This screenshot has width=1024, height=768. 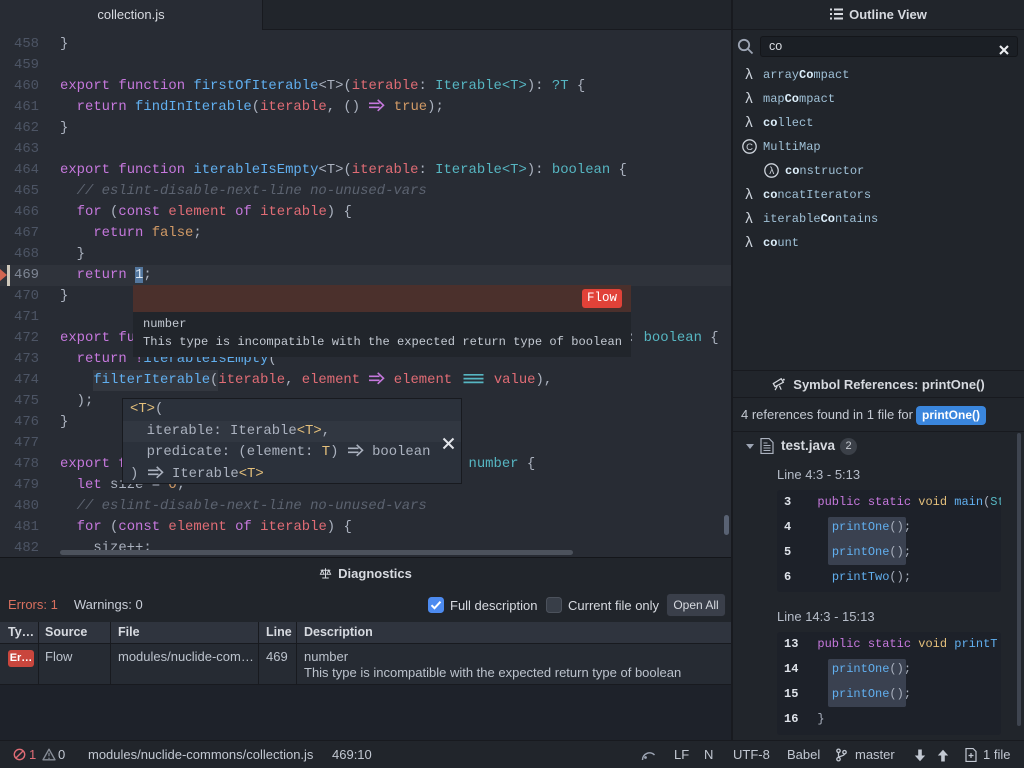 I want to click on svg-text: λ, so click(x=771, y=171).